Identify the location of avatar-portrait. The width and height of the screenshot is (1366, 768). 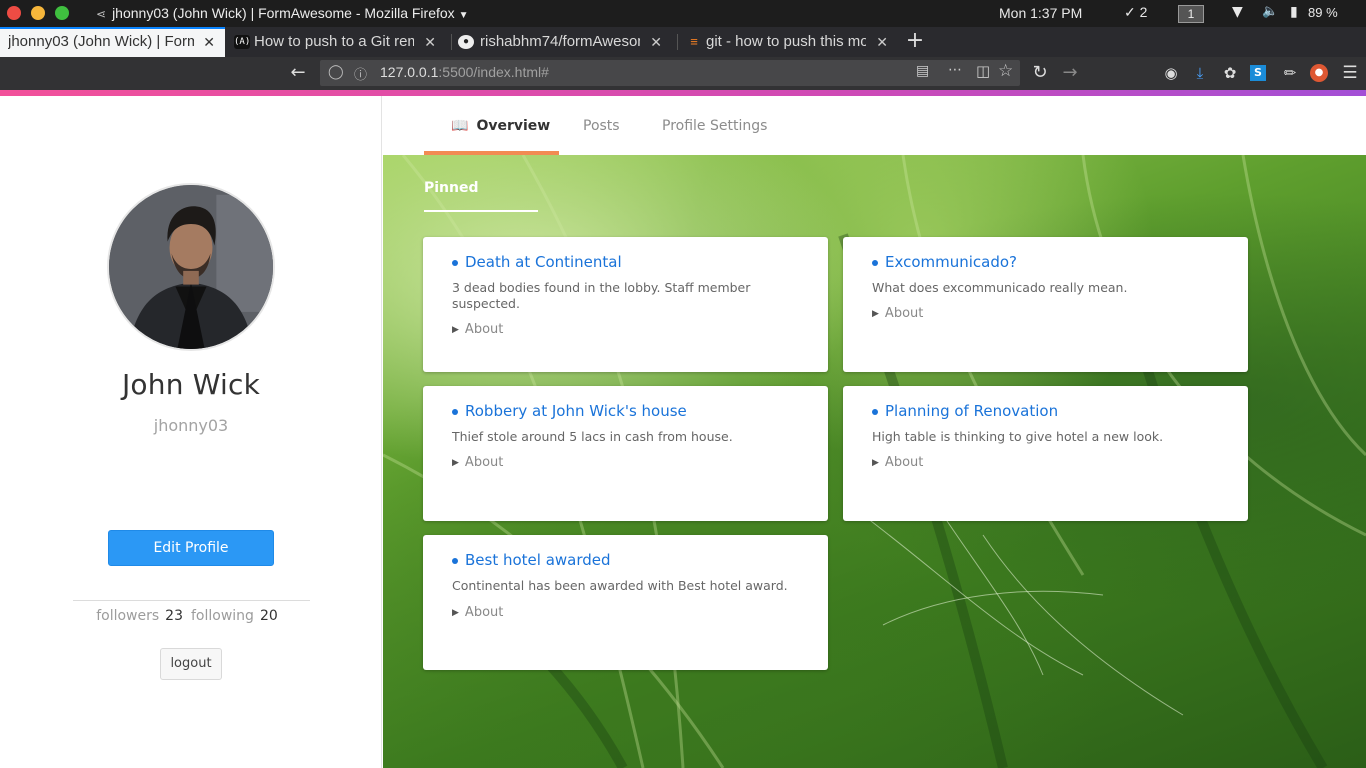
(191, 267).